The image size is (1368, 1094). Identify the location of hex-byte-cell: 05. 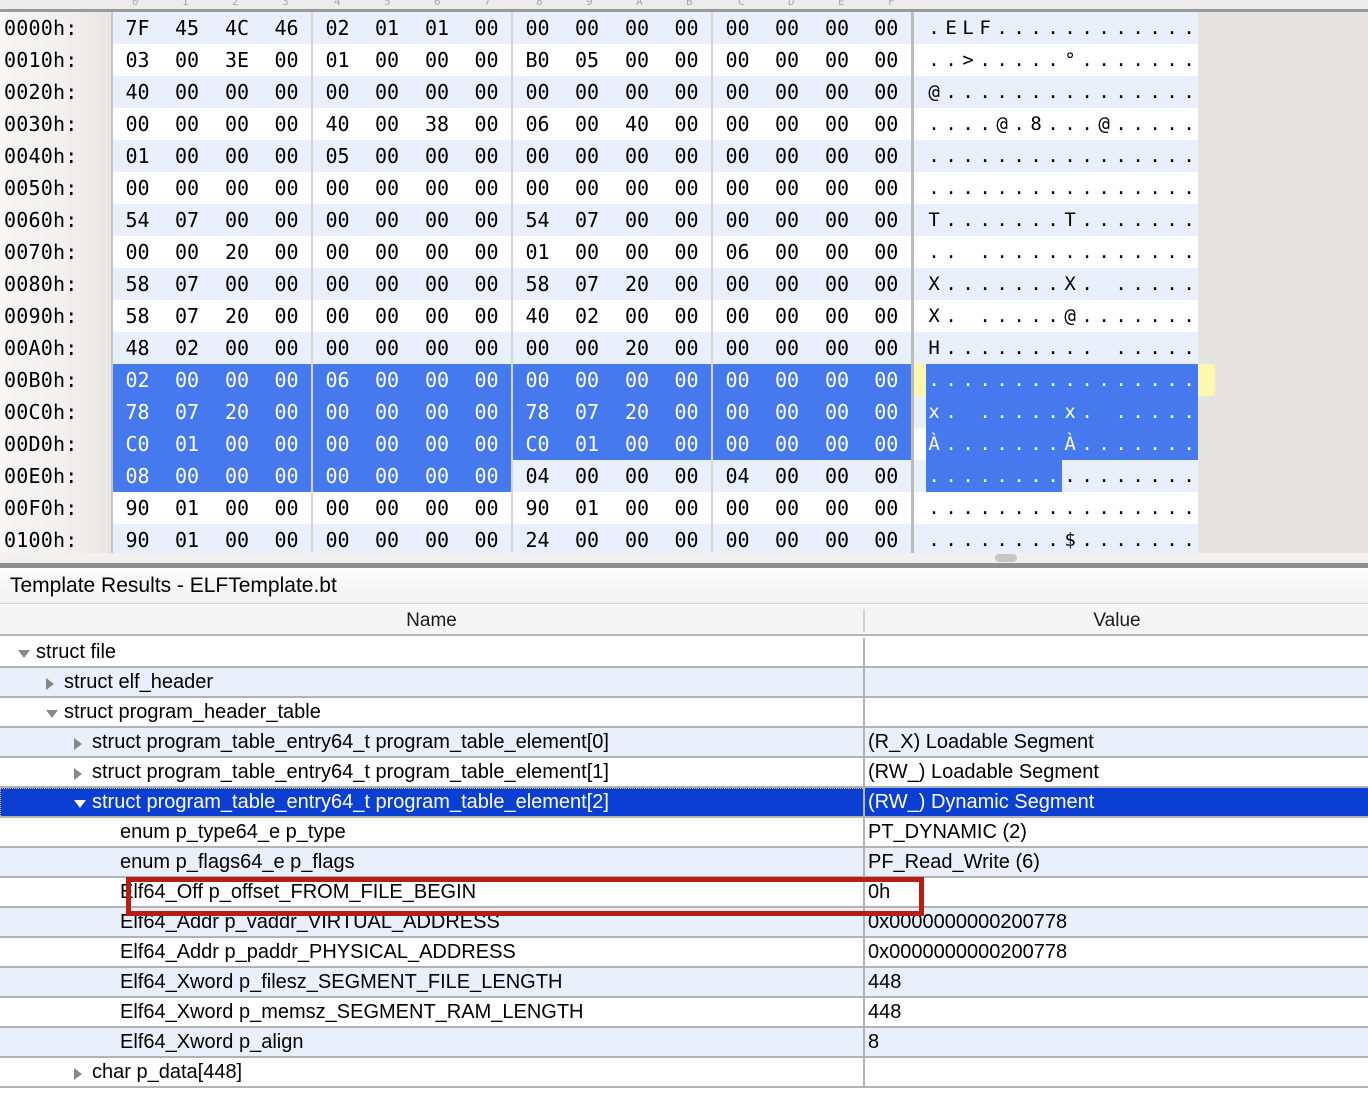
(336, 156).